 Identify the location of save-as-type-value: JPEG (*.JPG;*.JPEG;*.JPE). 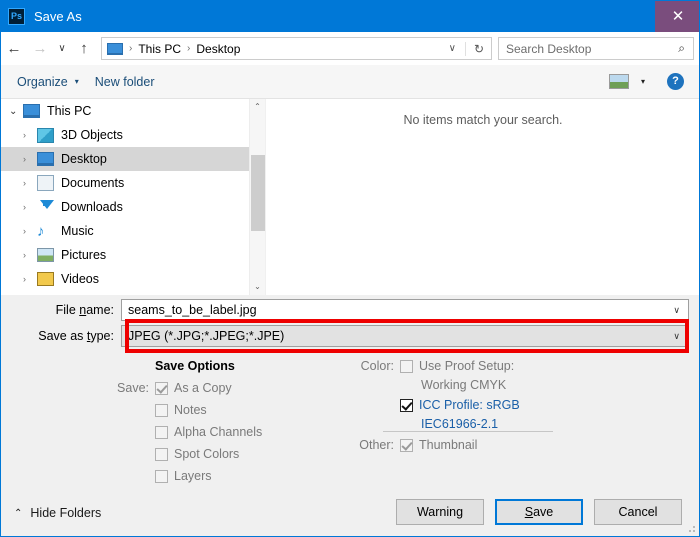
(206, 336).